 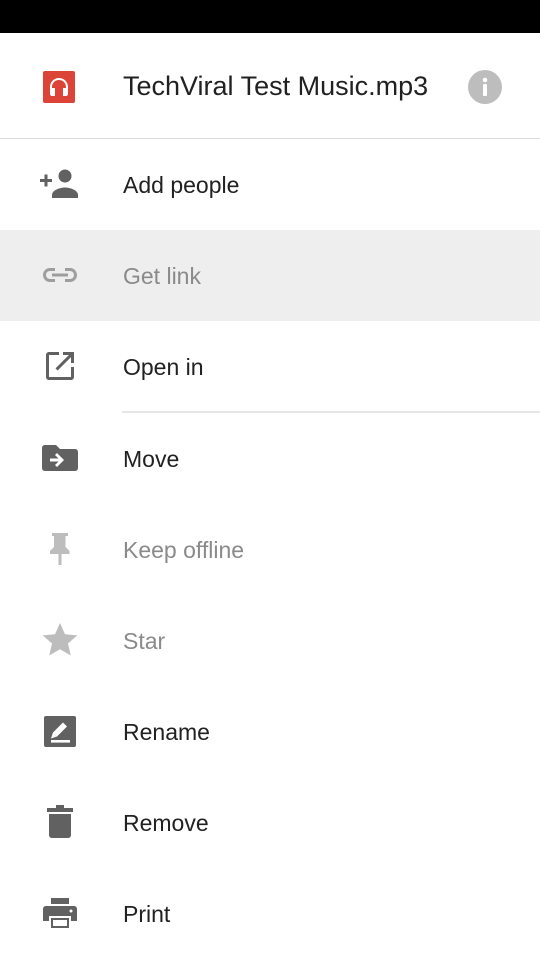 What do you see at coordinates (270, 184) in the screenshot?
I see `menu-item-add-people: Add people` at bounding box center [270, 184].